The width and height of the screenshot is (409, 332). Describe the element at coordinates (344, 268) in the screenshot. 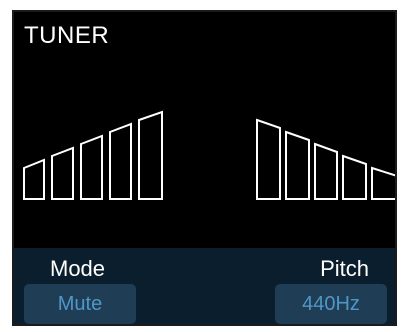

I see `pitch-label: Pitch` at that location.